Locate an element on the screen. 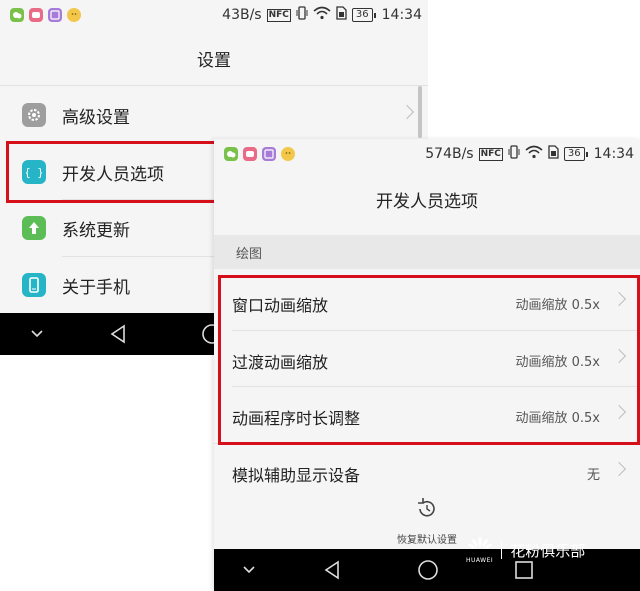 The height and width of the screenshot is (591, 640). network-speed: 574B/s is located at coordinates (449, 154).